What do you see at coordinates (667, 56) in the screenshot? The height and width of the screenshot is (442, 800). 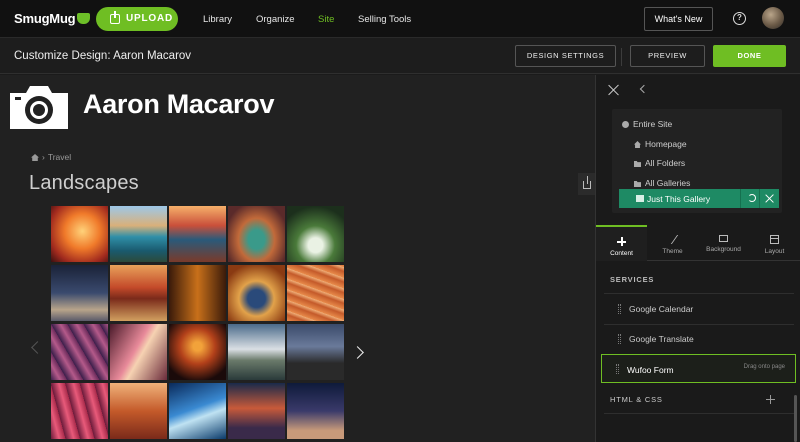 I see `preview-button: PREVIEW` at bounding box center [667, 56].